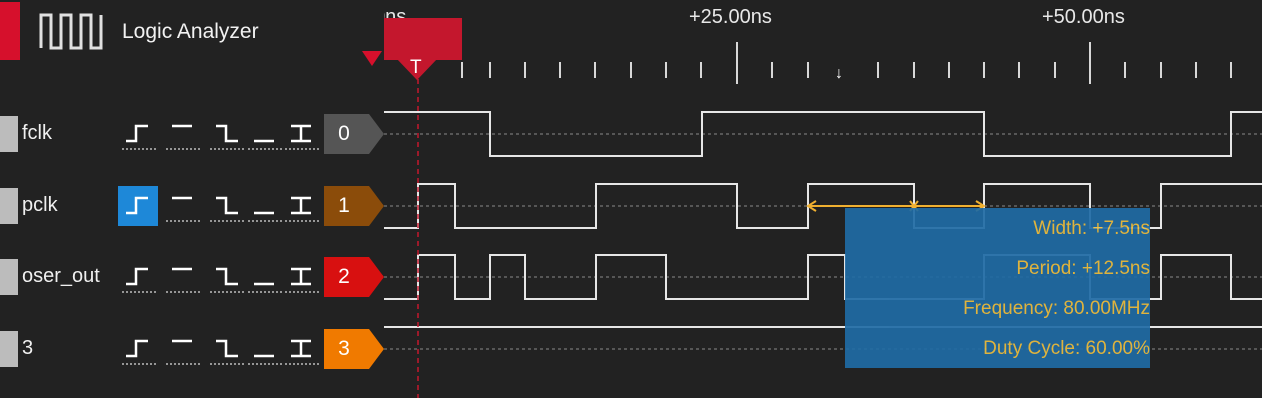 This screenshot has height=398, width=1262. What do you see at coordinates (372, 58) in the screenshot?
I see `trigger-nav-arrow-icon` at bounding box center [372, 58].